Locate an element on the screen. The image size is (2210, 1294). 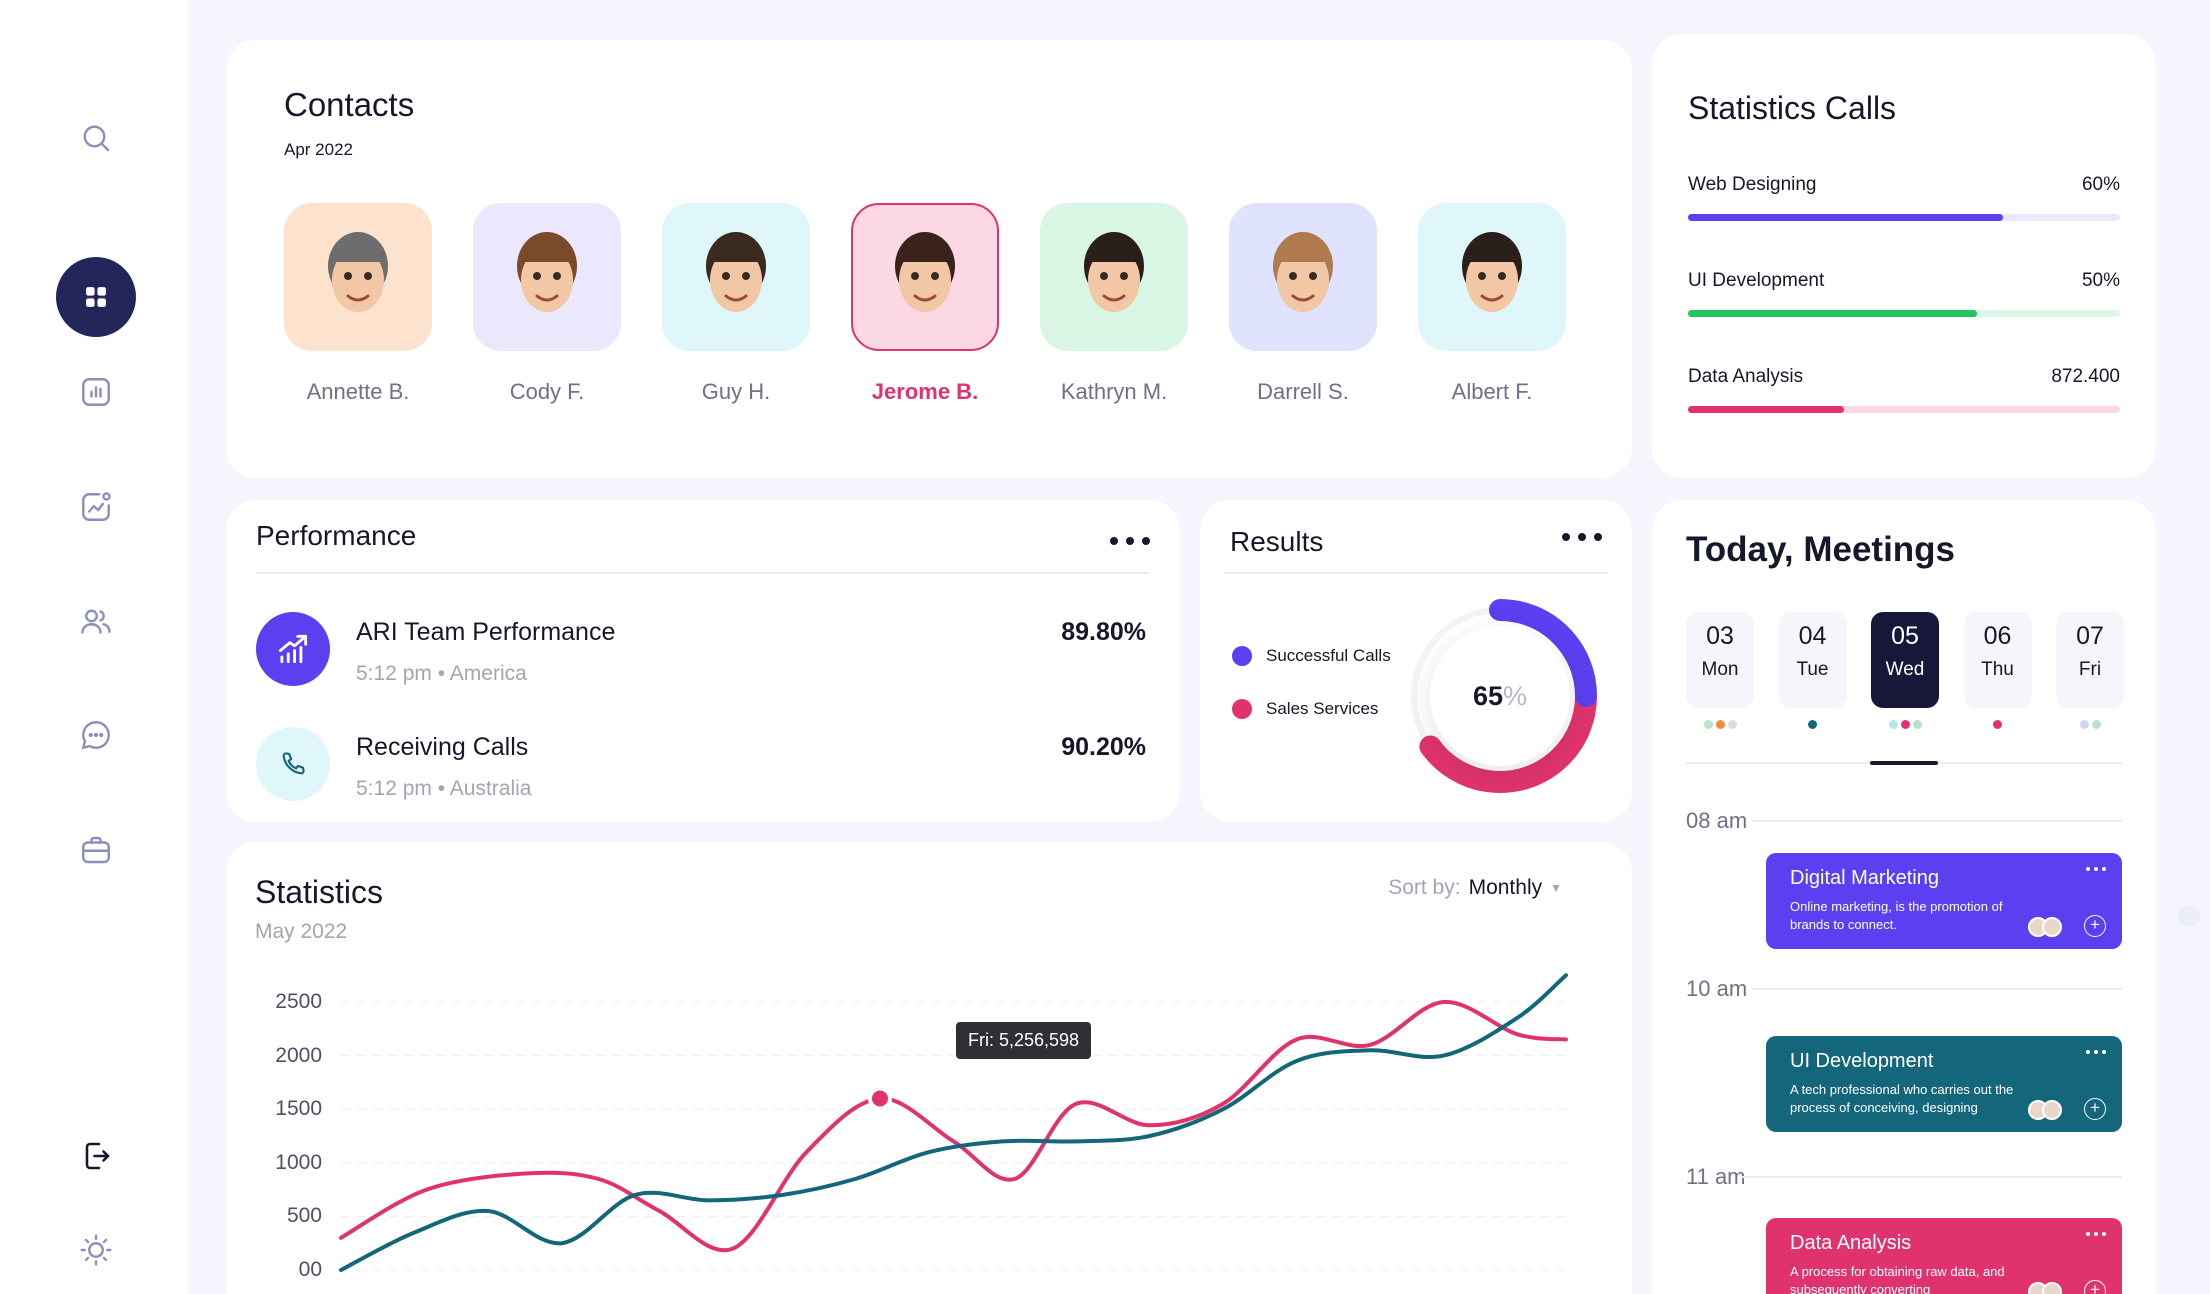
day-mon: 03 Mon is located at coordinates (1720, 660).